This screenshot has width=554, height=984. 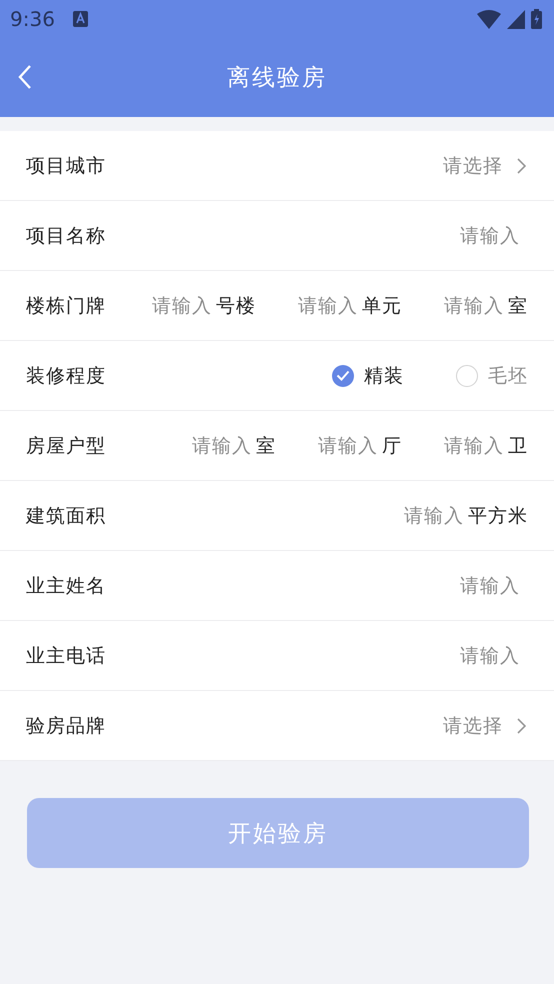 What do you see at coordinates (492, 375) in the screenshot?
I see `radio-option: 毛坯` at bounding box center [492, 375].